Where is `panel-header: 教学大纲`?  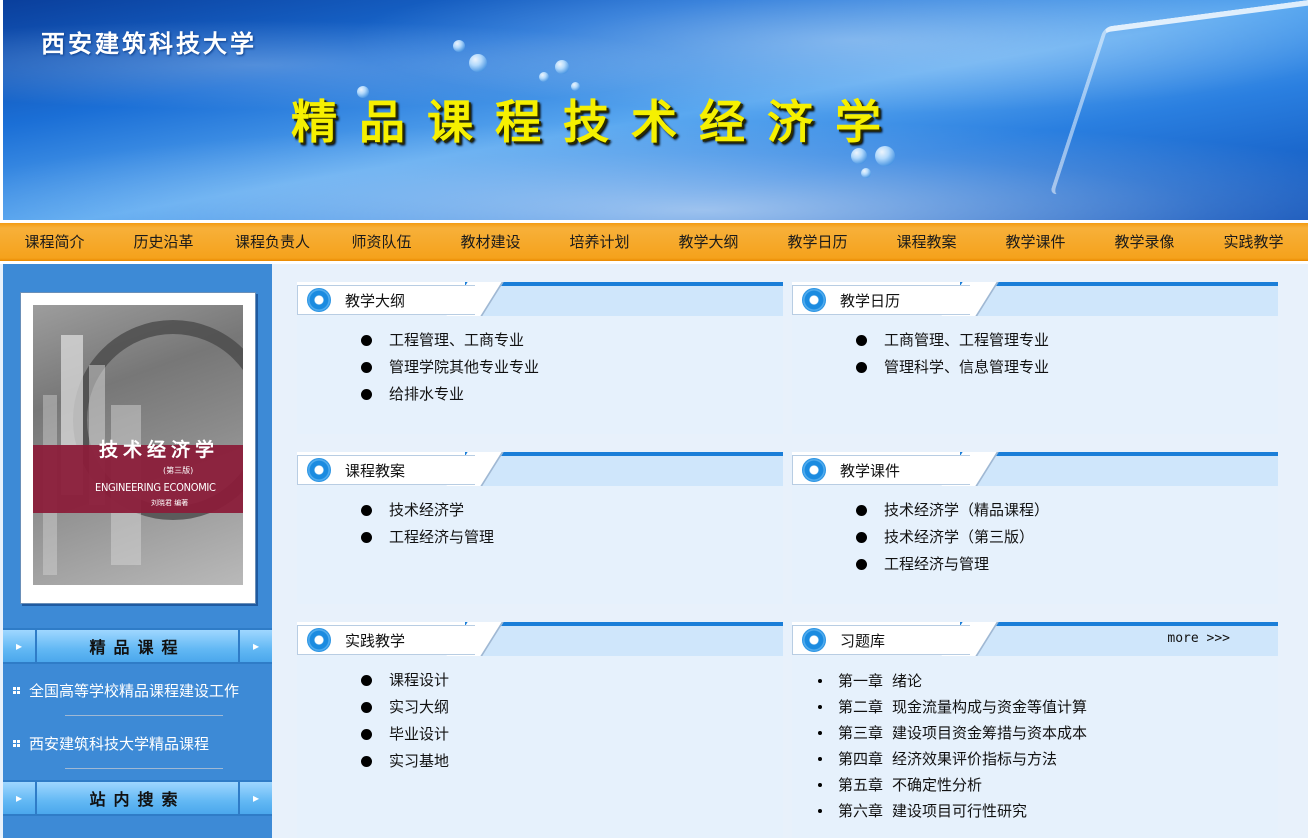
panel-header: 教学大纲 is located at coordinates (540, 299).